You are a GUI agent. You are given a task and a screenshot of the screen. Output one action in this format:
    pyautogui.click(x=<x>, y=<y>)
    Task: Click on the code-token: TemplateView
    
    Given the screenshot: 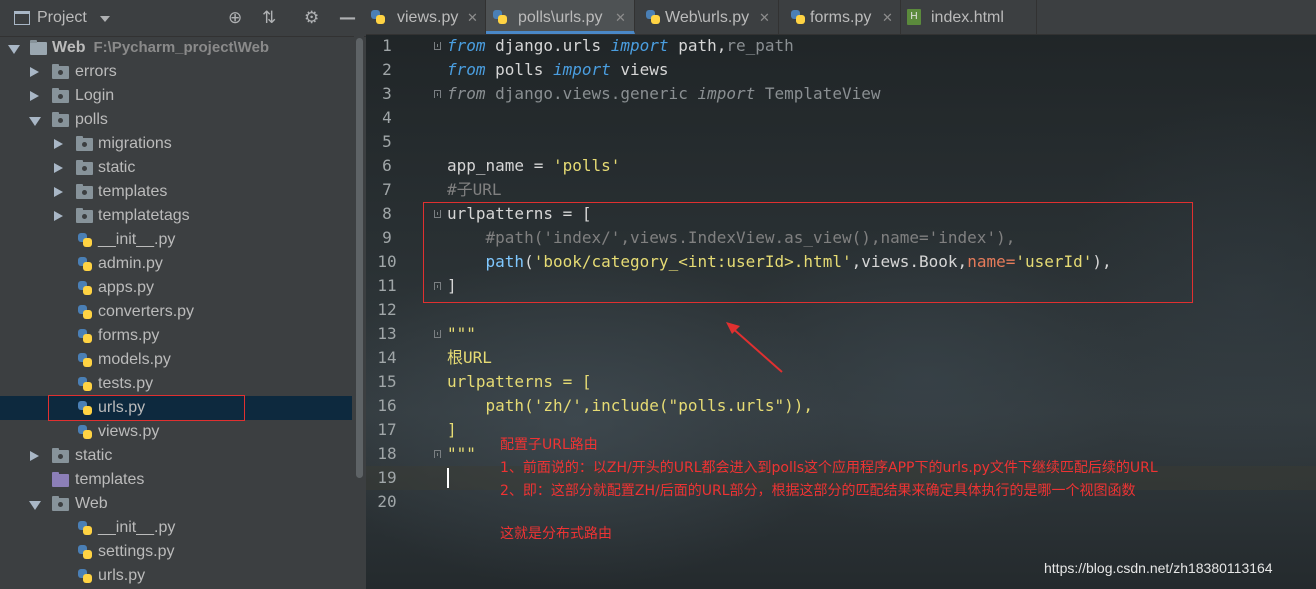 What is the action you would take?
    pyautogui.click(x=818, y=93)
    